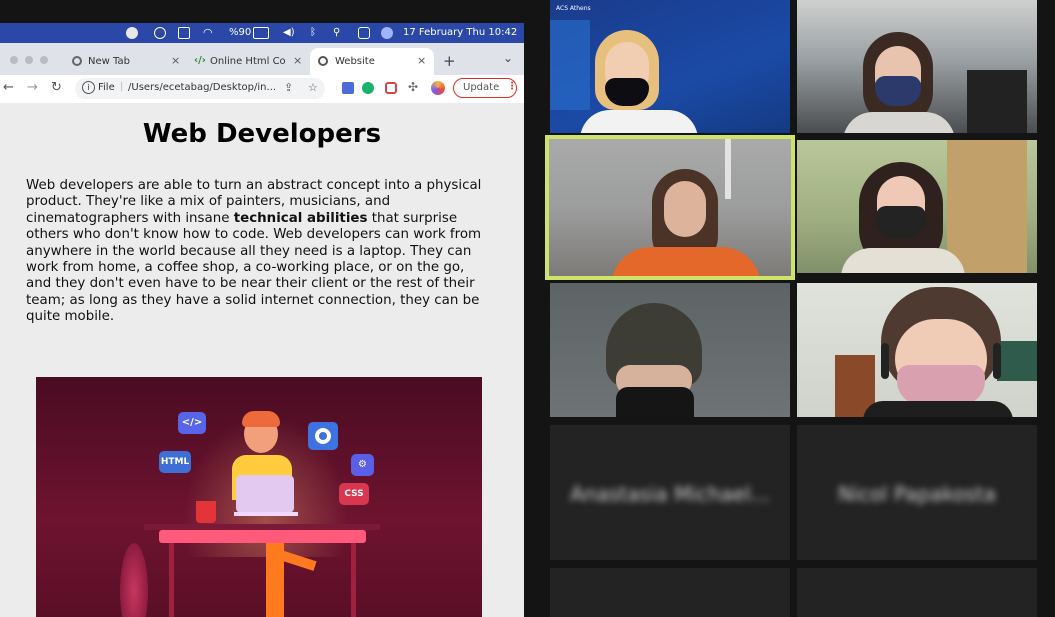  What do you see at coordinates (206, 512) in the screenshot?
I see `coffee-mug` at bounding box center [206, 512].